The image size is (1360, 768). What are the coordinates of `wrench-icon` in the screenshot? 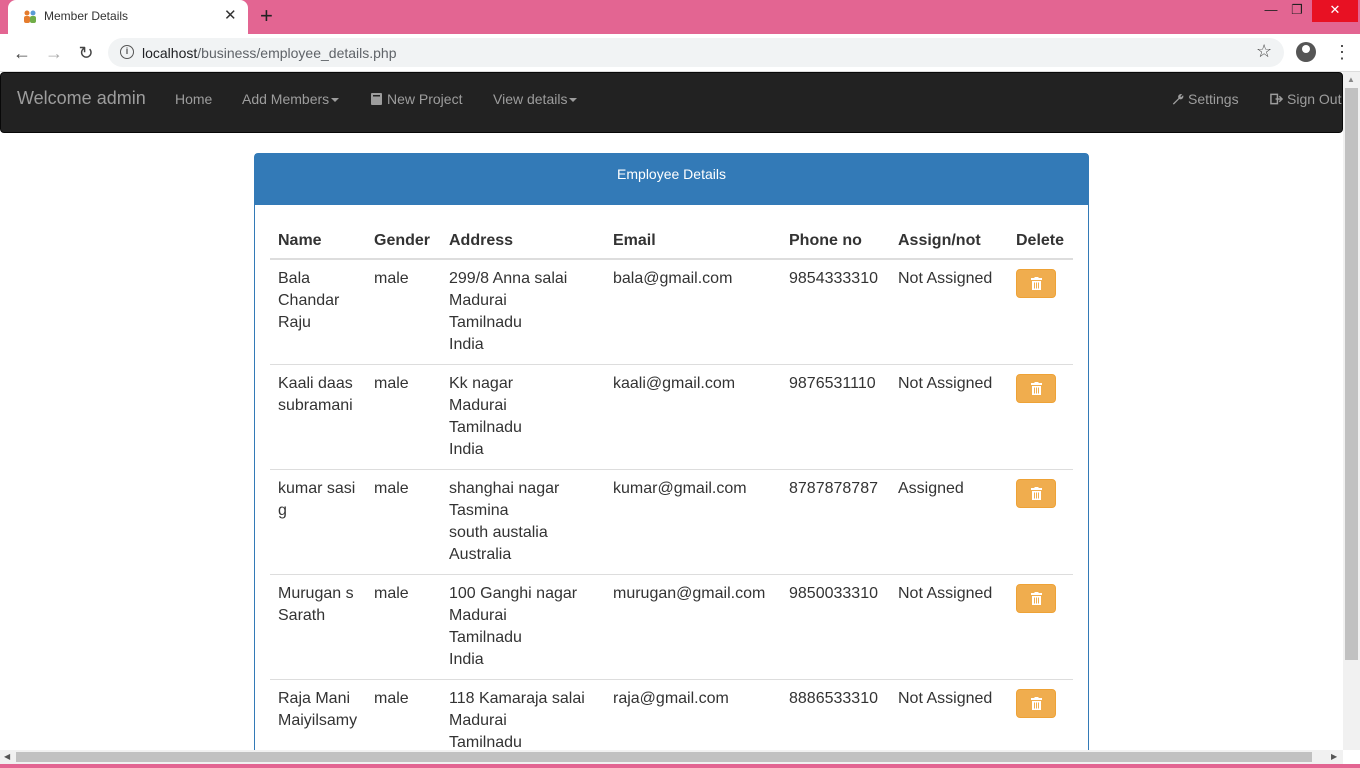 It's located at (1178, 99).